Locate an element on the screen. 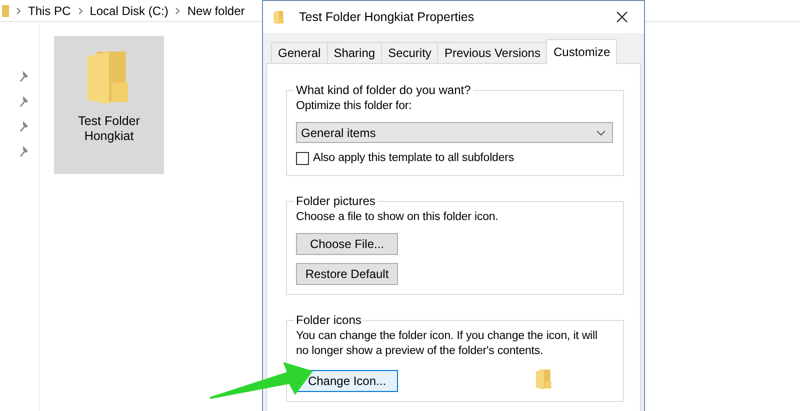 This screenshot has width=800, height=411. description-text: You can change the folder icon. If you change the icon, it will no longer show a preview of the folder's contents. is located at coordinates (447, 344).